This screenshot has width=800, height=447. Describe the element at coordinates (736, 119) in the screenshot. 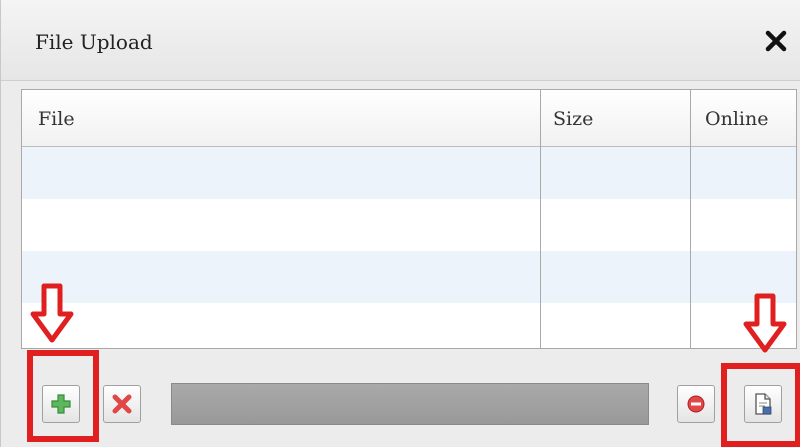

I see `column-header-online: Online` at that location.